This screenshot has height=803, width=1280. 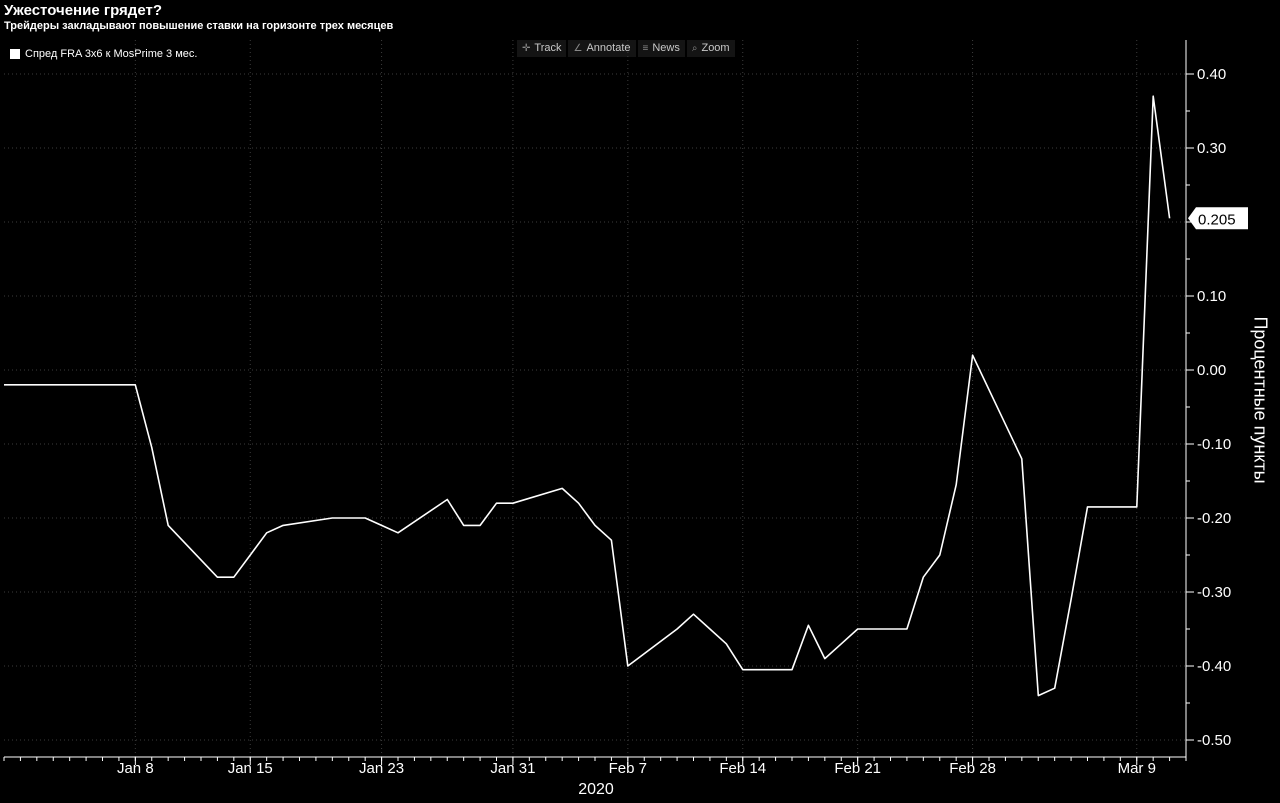 What do you see at coordinates (1214, 666) in the screenshot?
I see `y-tick-label: -0.40` at bounding box center [1214, 666].